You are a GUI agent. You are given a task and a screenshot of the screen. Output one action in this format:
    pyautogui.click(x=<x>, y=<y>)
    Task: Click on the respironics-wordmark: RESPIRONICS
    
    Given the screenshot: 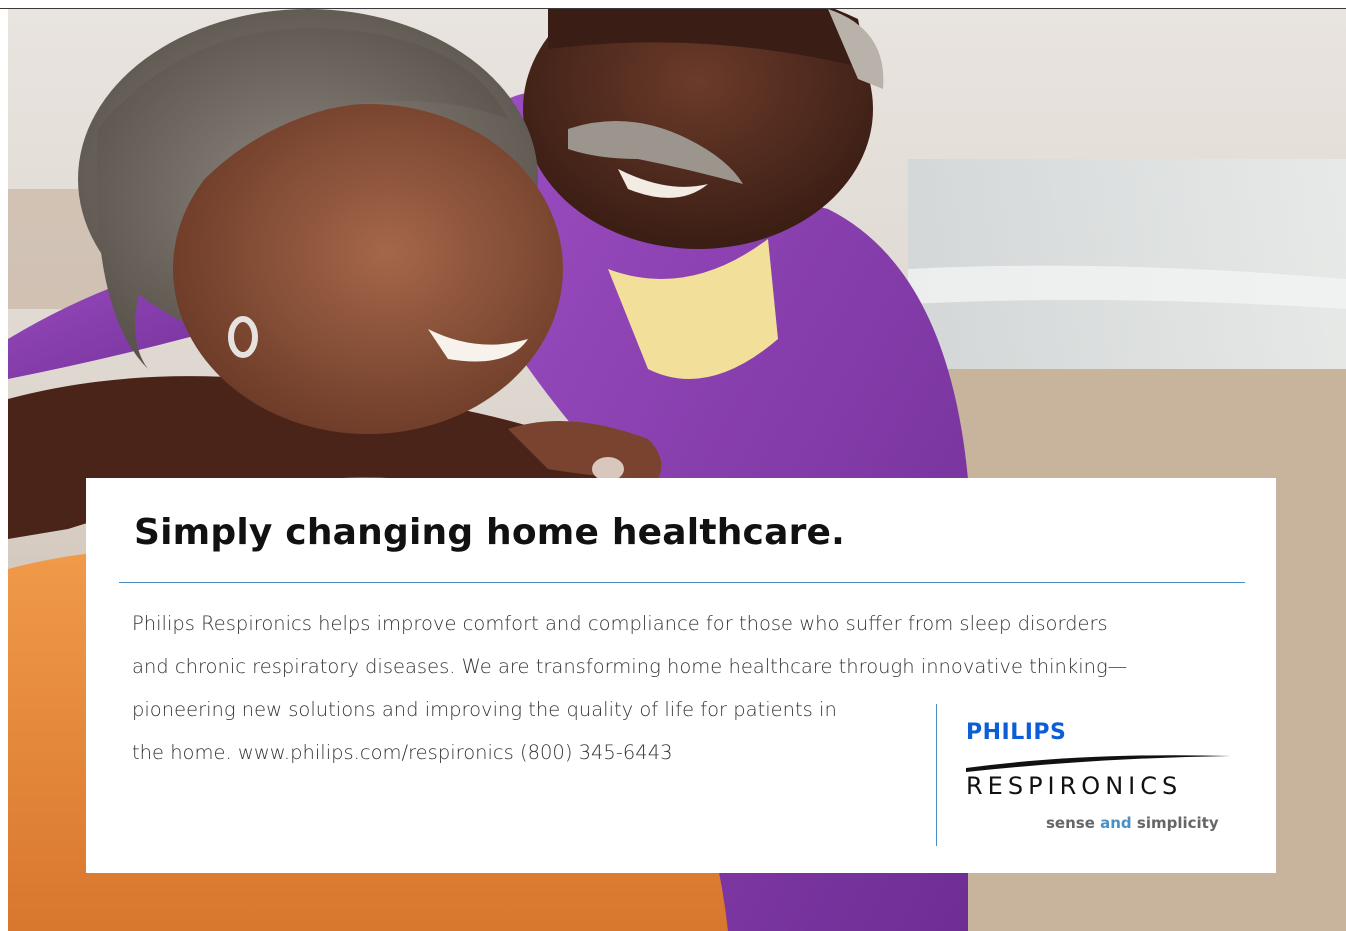 What is the action you would take?
    pyautogui.click(x=1074, y=786)
    